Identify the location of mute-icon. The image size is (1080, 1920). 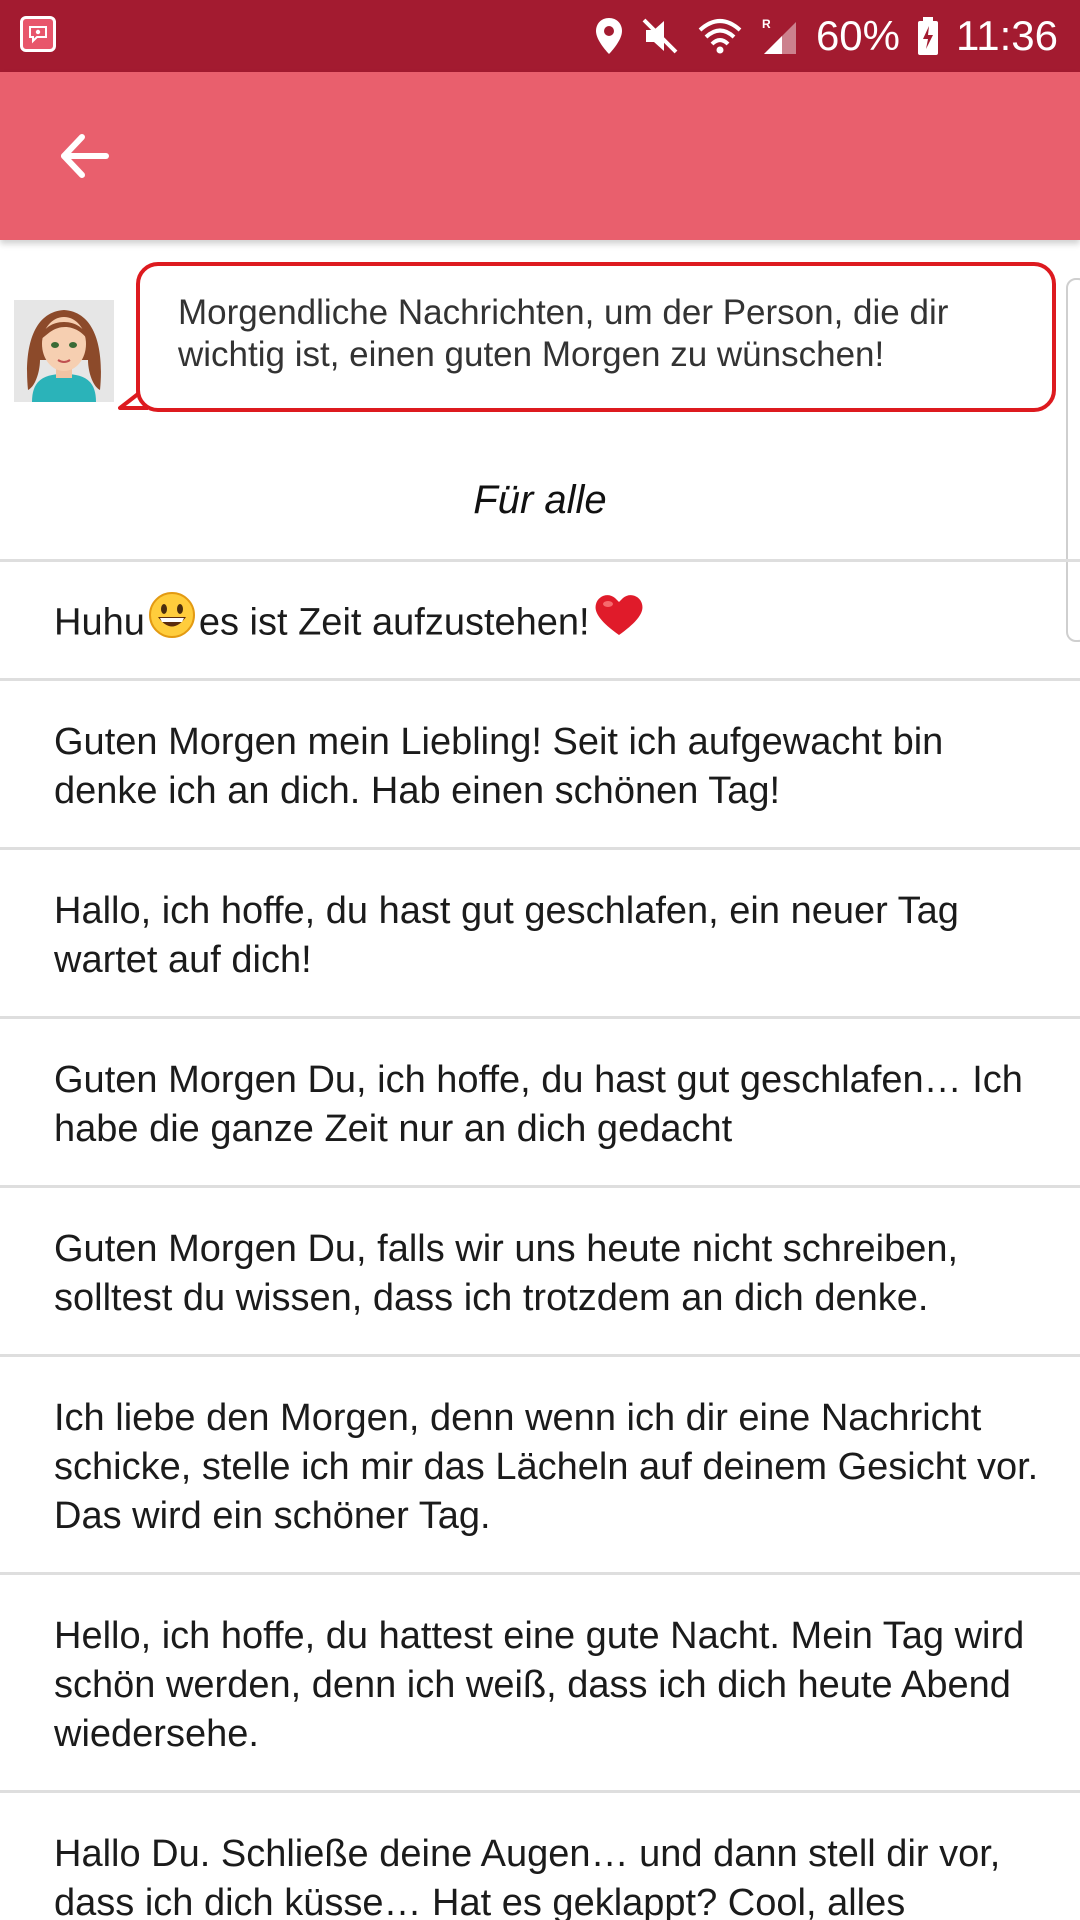
(660, 36).